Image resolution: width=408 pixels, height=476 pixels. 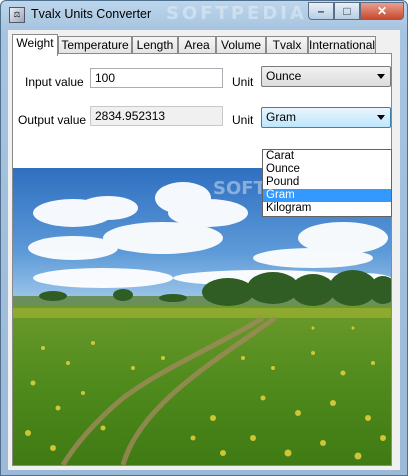 I want to click on watermark-text: SOFTPEDIA, so click(x=236, y=13).